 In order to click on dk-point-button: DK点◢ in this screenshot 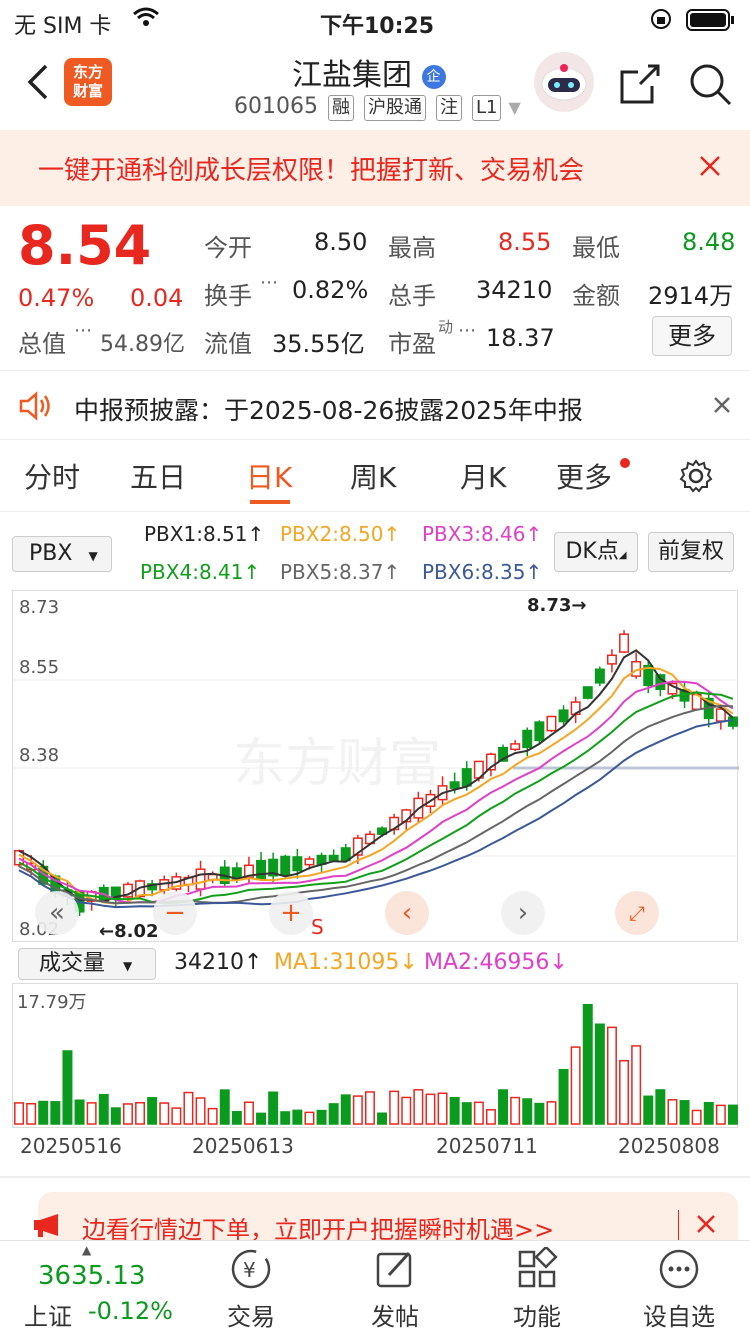, I will do `click(596, 552)`.